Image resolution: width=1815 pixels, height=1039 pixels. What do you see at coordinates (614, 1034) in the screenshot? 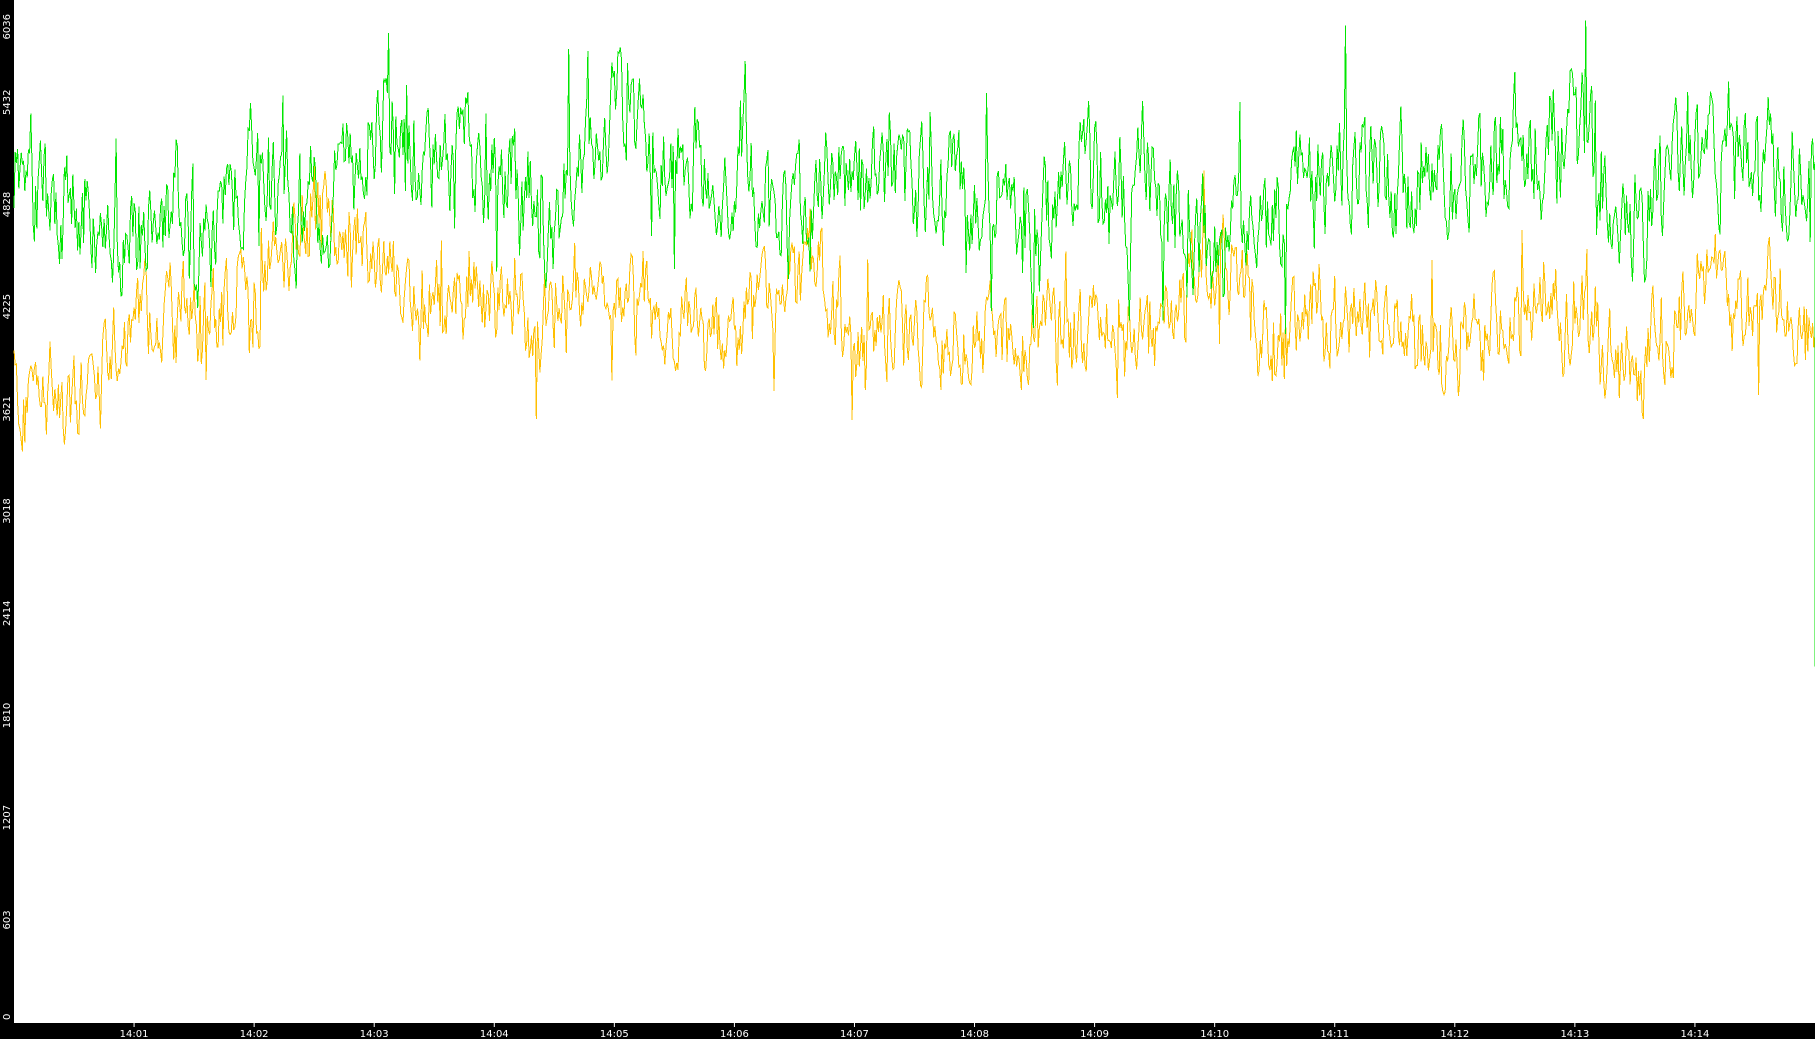
I see `x-tick-label: 14:05` at bounding box center [614, 1034].